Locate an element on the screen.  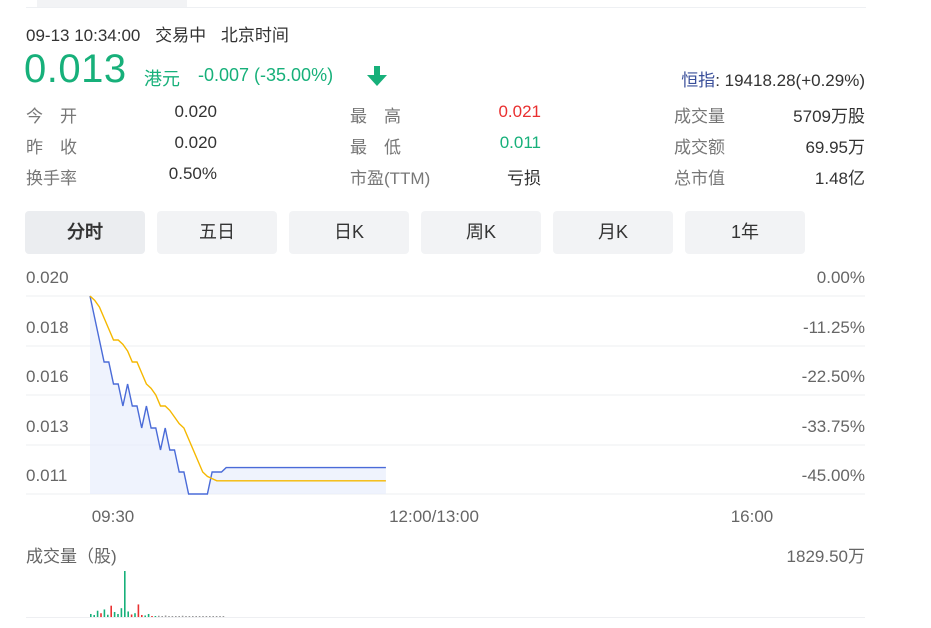
y-left-tick: 0.013 is located at coordinates (47, 426).